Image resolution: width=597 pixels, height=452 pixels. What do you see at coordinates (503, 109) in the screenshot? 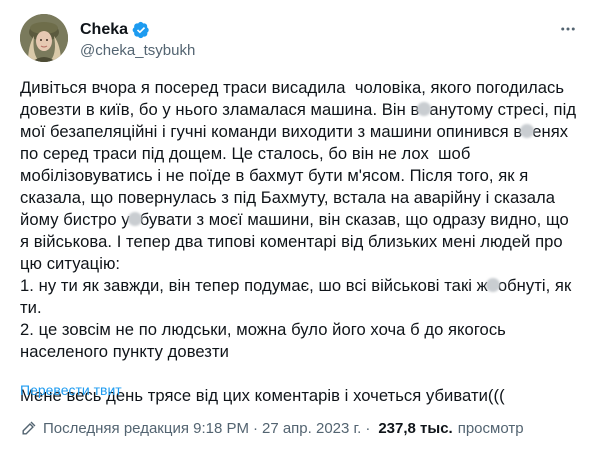
I see `tweet-line: анутому стресі, під` at bounding box center [503, 109].